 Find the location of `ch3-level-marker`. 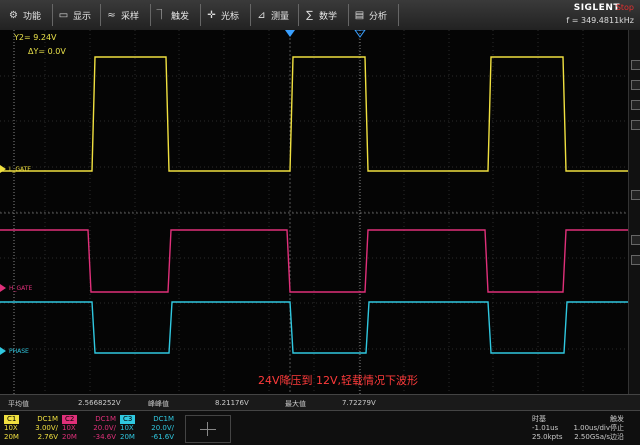

ch3-level-marker is located at coordinates (3, 351).